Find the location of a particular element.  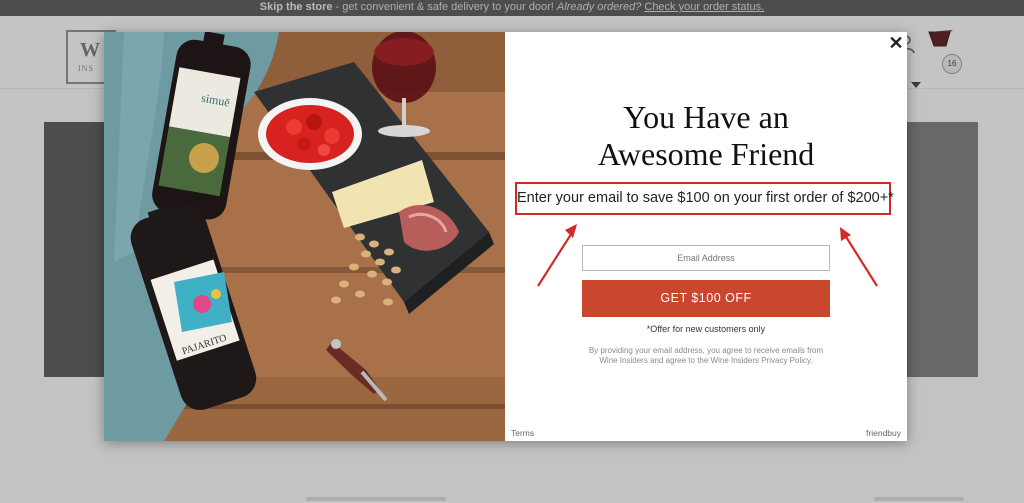

email-field is located at coordinates (706, 258).